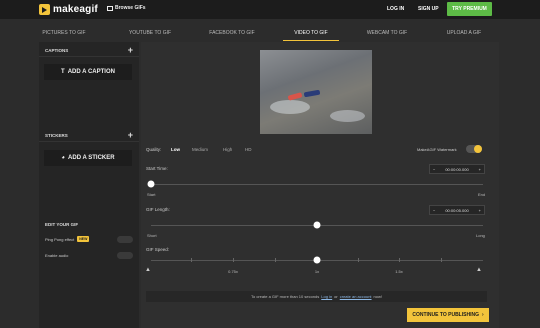 This screenshot has height=328, width=540. Describe the element at coordinates (151, 194) in the screenshot. I see `start-end-label-start: Start` at that location.